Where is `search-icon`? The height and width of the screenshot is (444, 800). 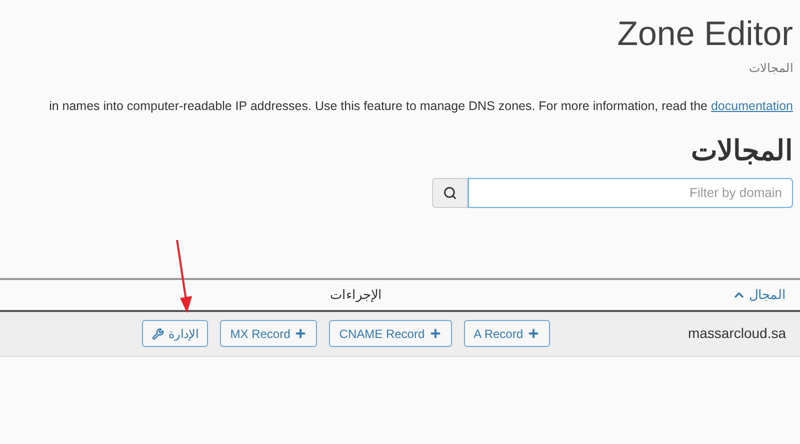
search-icon is located at coordinates (450, 193).